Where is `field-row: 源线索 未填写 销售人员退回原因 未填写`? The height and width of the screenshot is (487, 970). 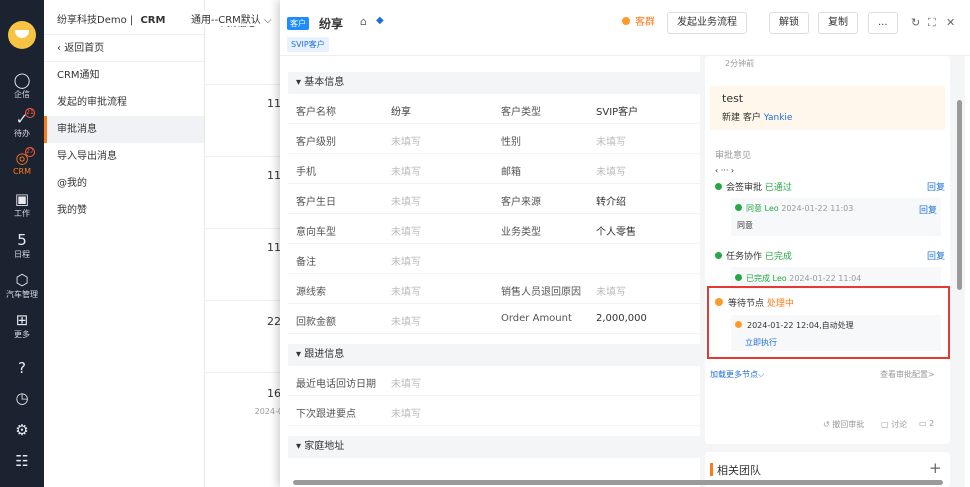
field-row: 源线索 未填写 销售人员退回原因 未填写 is located at coordinates (494, 289).